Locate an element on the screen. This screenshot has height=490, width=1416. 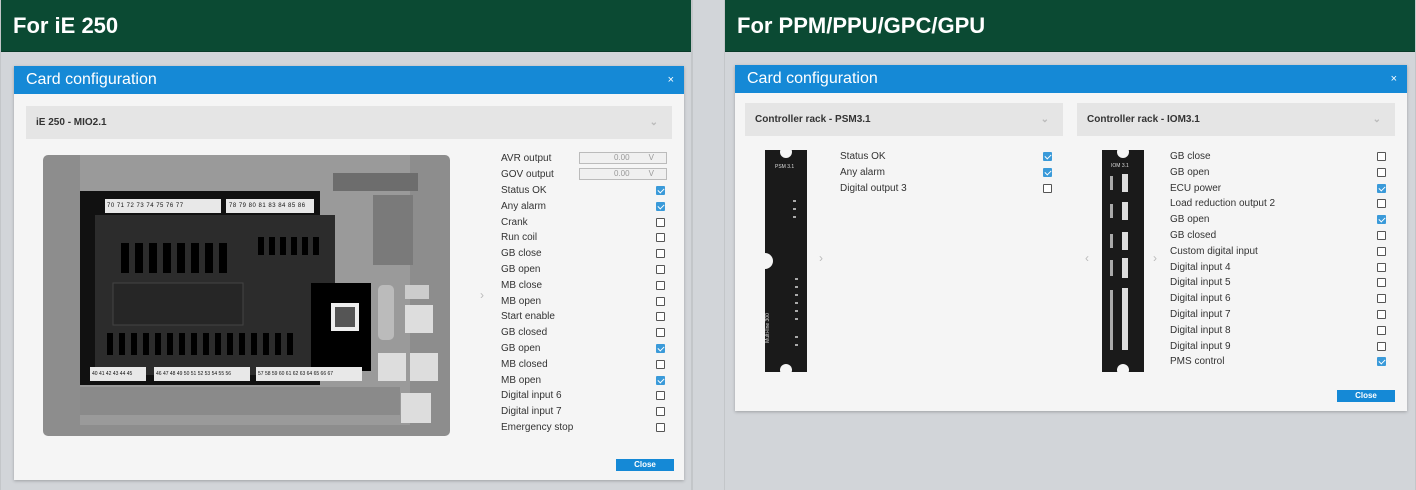
checkbox-label: Digital output 3 is located at coordinates (873, 188).